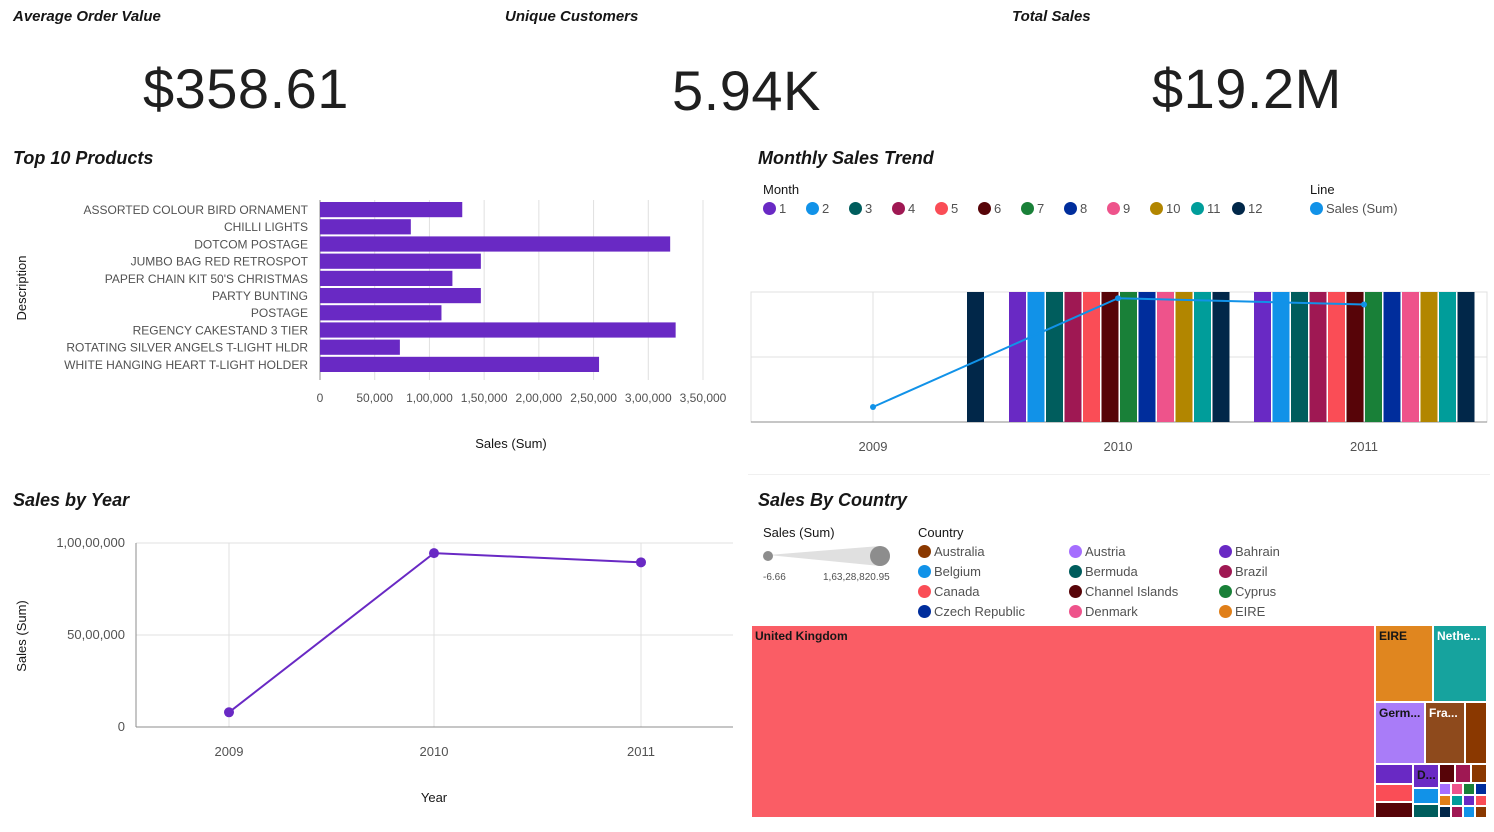 Image resolution: width=1494 pixels, height=832 pixels. Describe the element at coordinates (971, 611) in the screenshot. I see `country-legend-item: Czech Republic` at that location.